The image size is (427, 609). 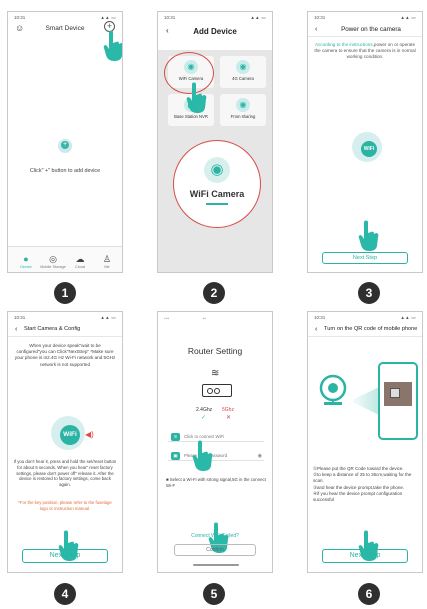 I want to click on freq-24ghz: 2.4Ghz, so click(x=204, y=410).